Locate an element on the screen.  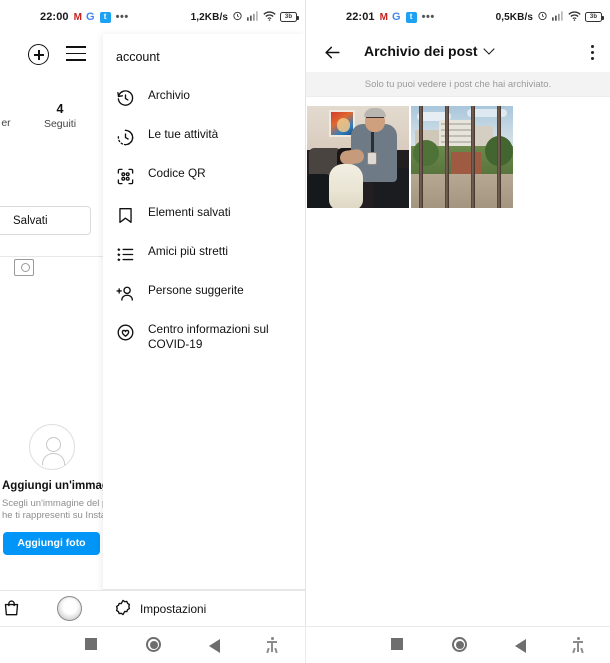
back-arrow-icon is located at coordinates (332, 55).